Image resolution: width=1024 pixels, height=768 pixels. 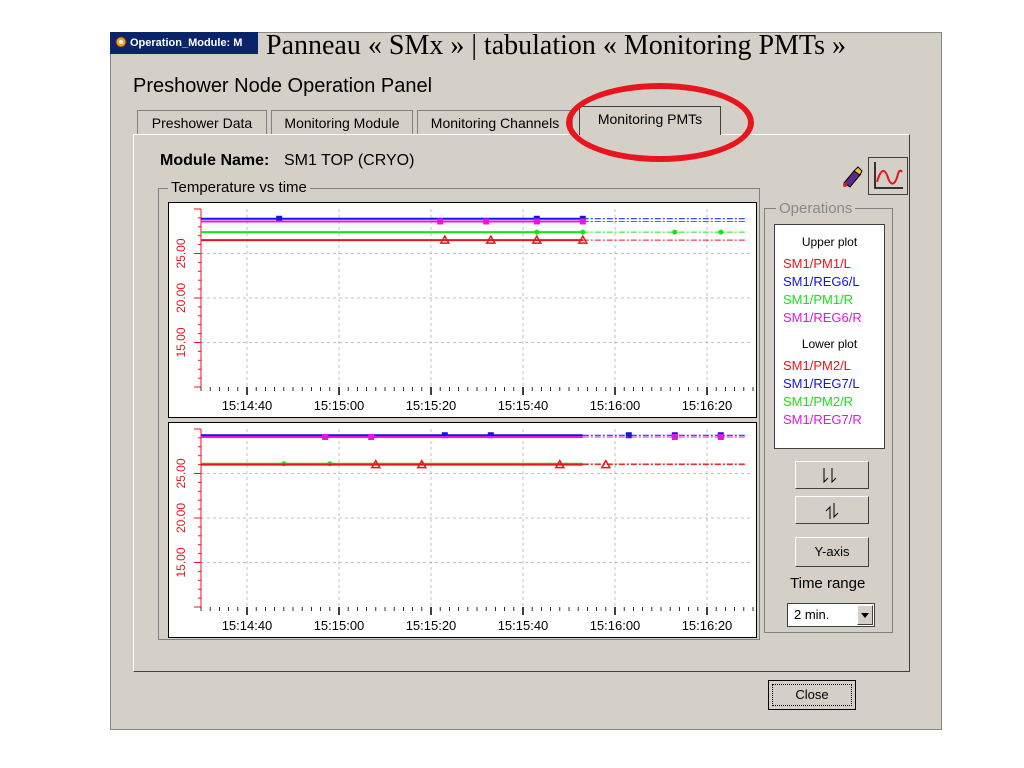 I want to click on operations-title: Operations, so click(x=816, y=208).